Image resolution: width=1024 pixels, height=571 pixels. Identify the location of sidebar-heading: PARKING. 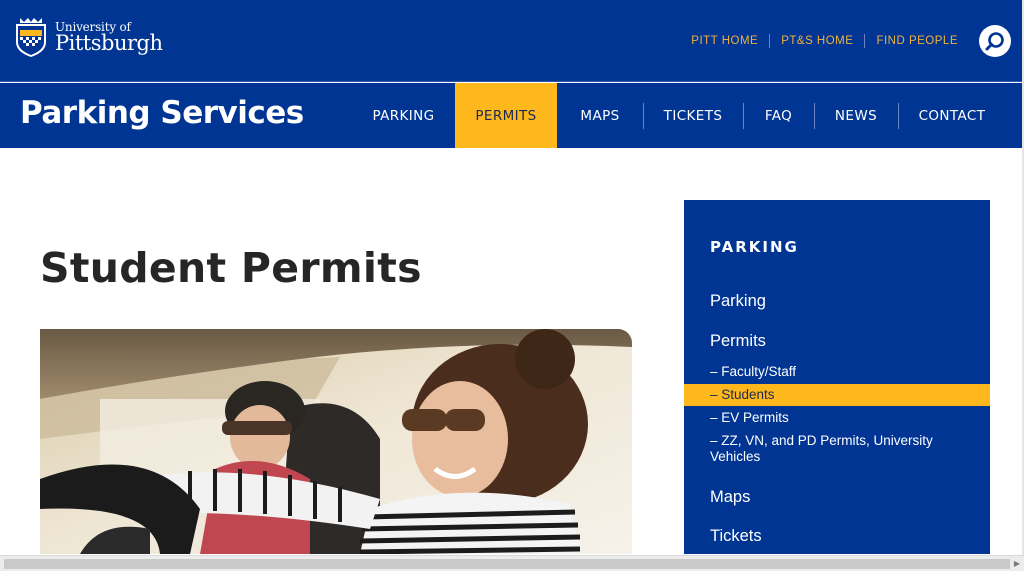
(754, 247).